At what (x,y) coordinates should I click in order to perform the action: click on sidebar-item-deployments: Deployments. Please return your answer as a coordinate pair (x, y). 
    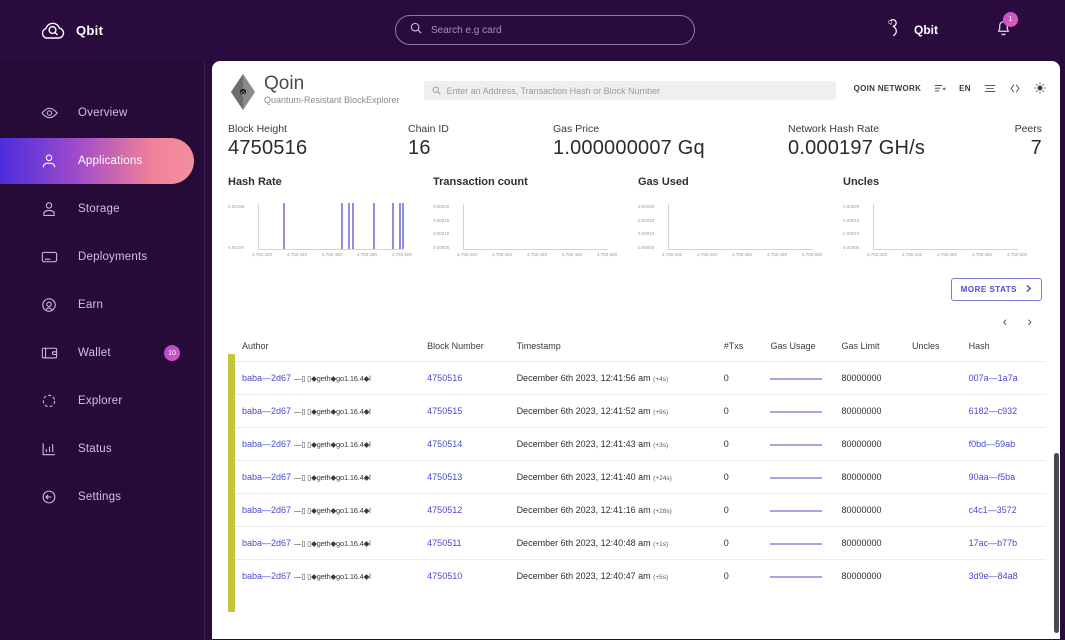
    Looking at the image, I should click on (102, 257).